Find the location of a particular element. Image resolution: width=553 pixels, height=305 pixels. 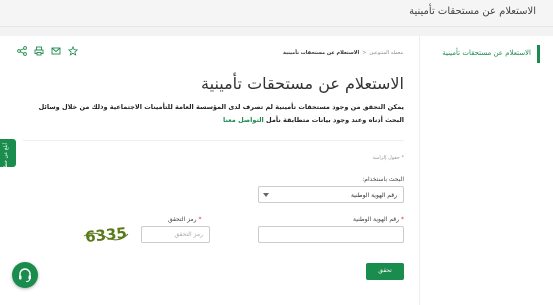

headset-icon is located at coordinates (25, 275).